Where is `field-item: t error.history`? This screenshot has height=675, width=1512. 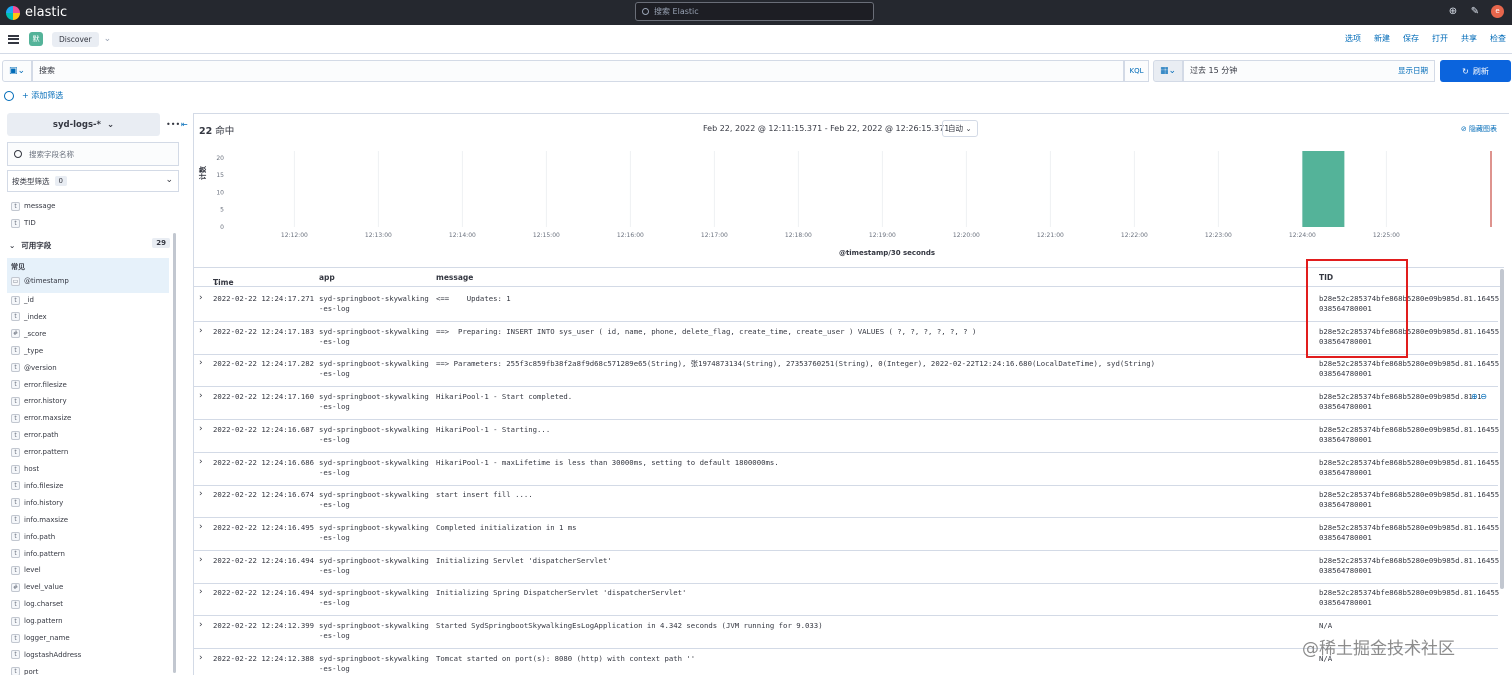
field-item: t error.history is located at coordinates (39, 401).